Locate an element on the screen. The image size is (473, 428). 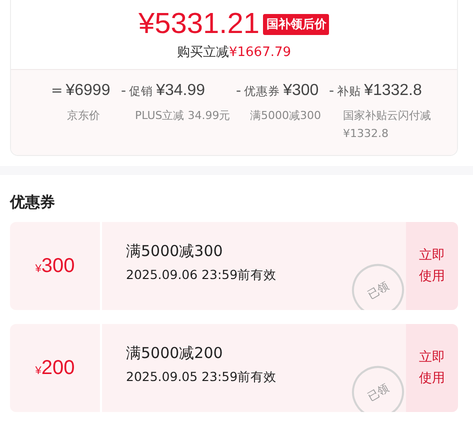
saving-text: 购买立减¥1667.79 is located at coordinates (234, 52).